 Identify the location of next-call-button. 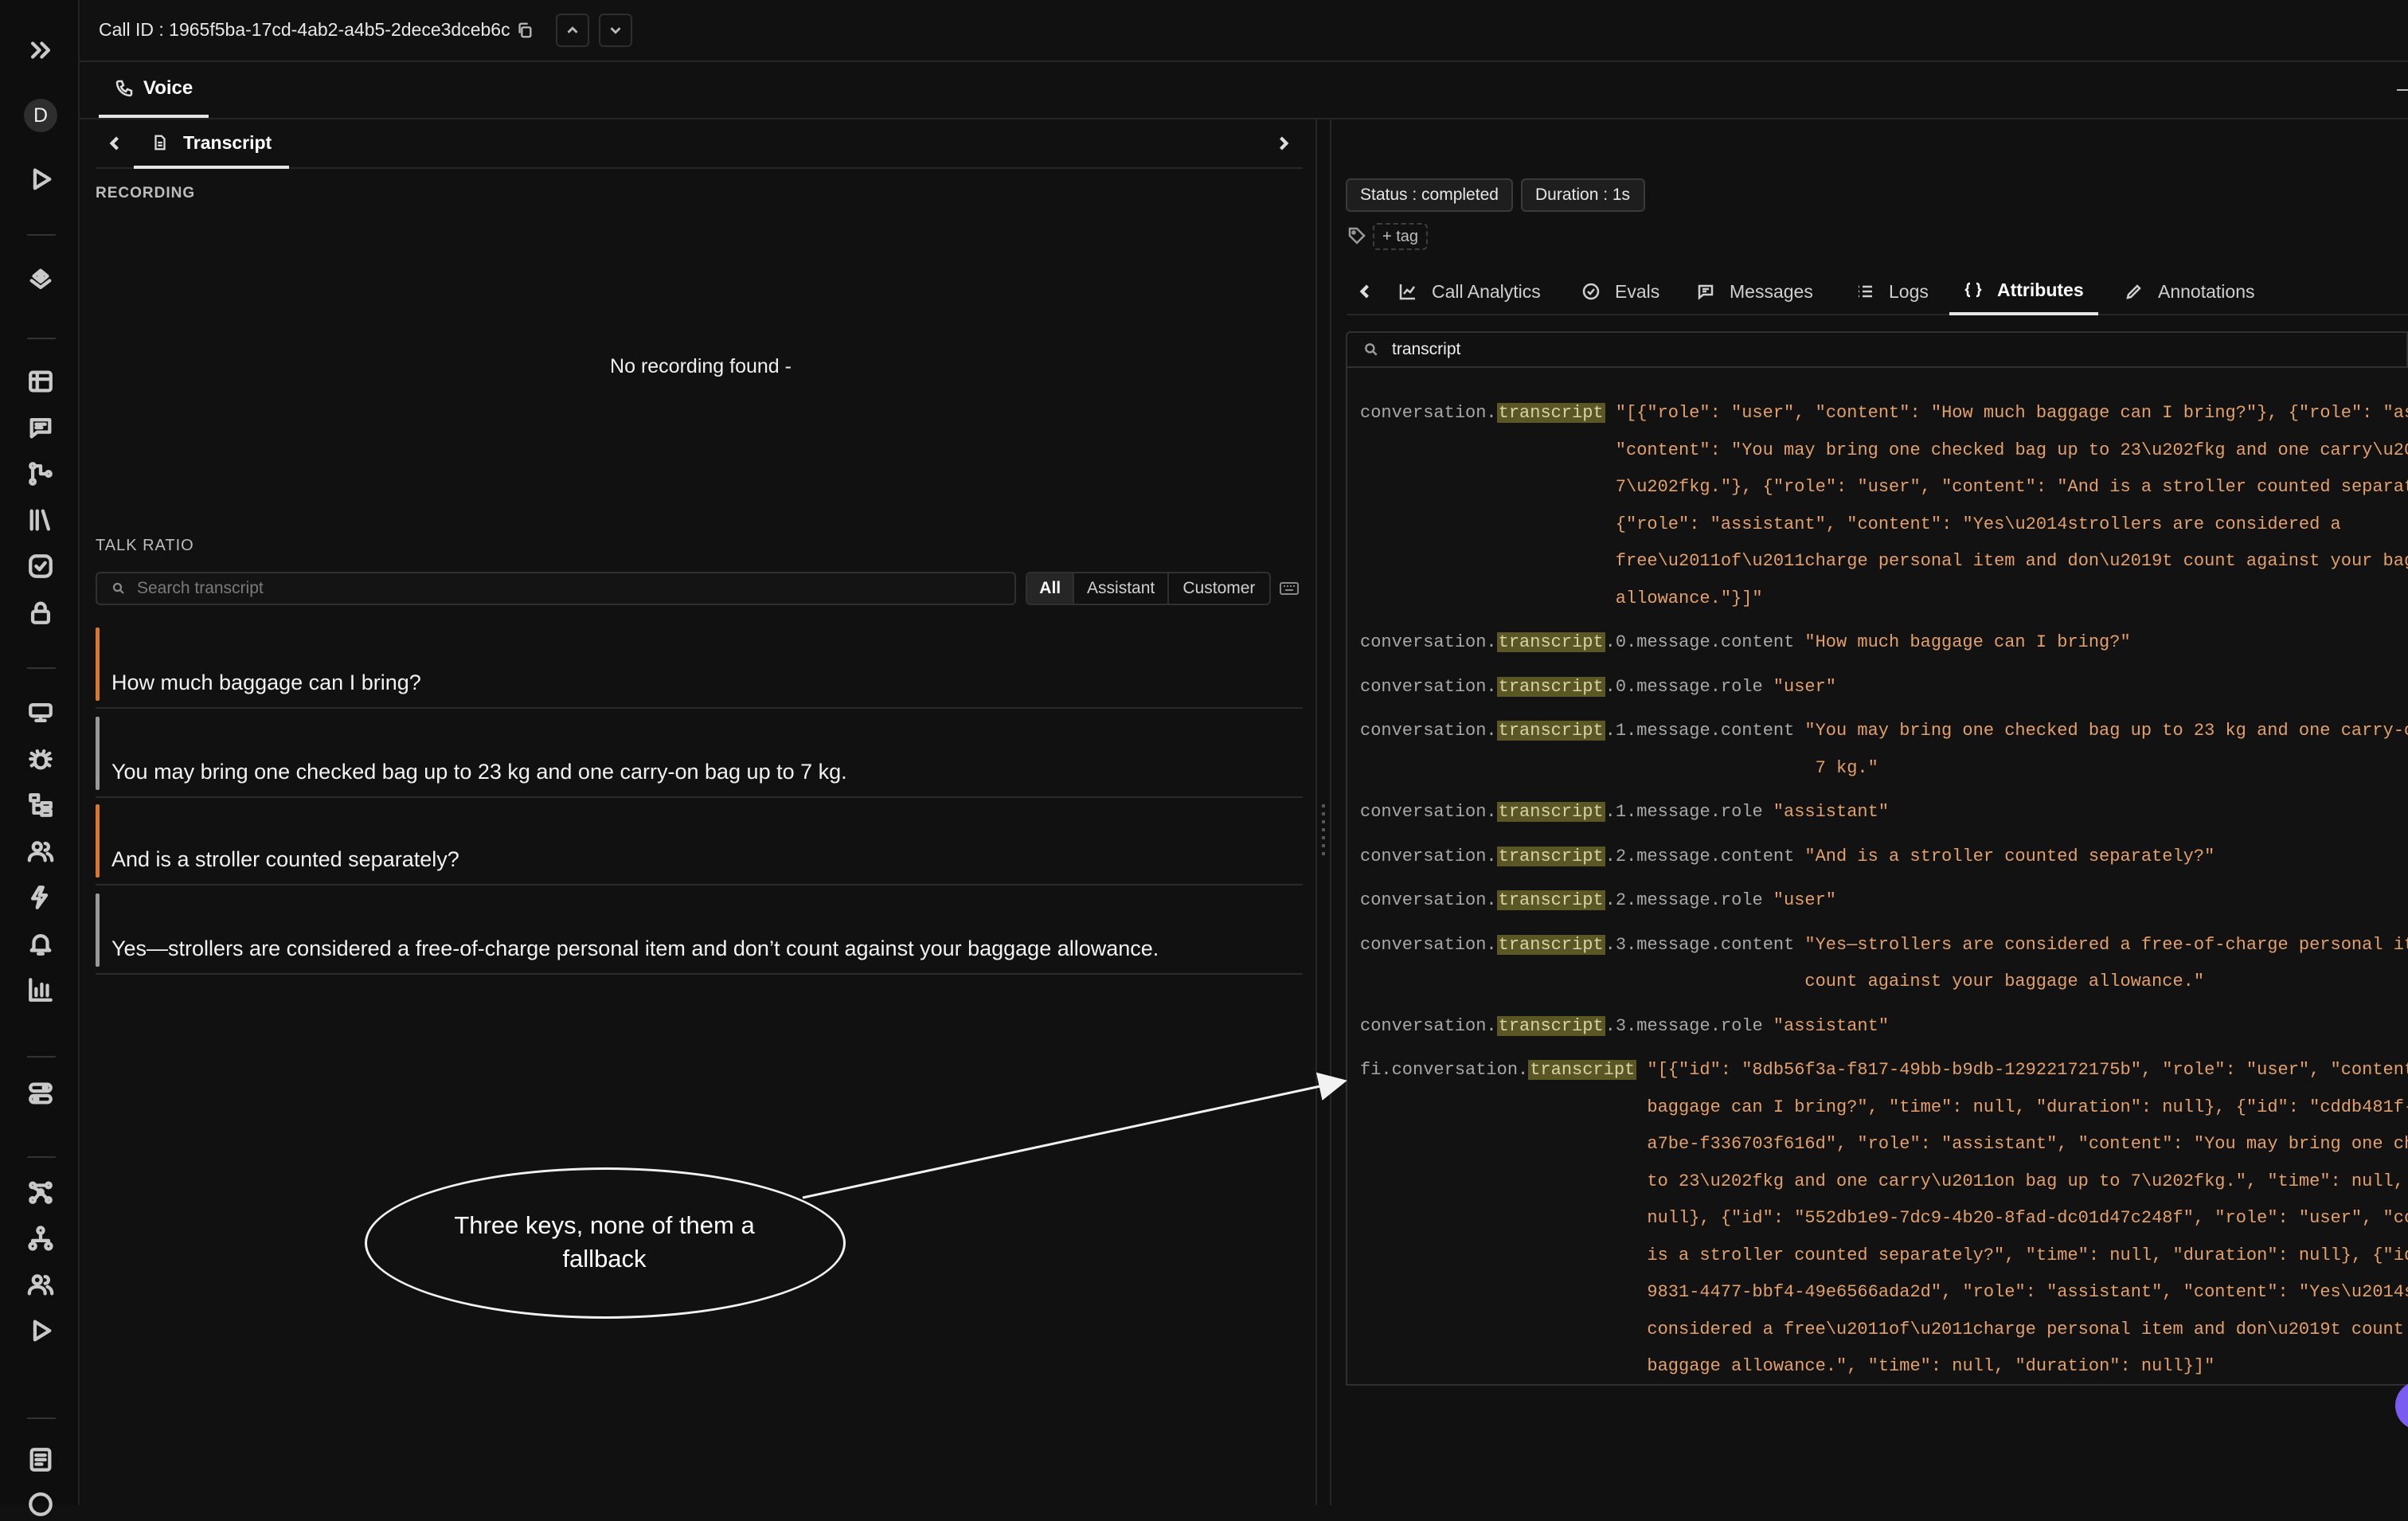
(615, 31).